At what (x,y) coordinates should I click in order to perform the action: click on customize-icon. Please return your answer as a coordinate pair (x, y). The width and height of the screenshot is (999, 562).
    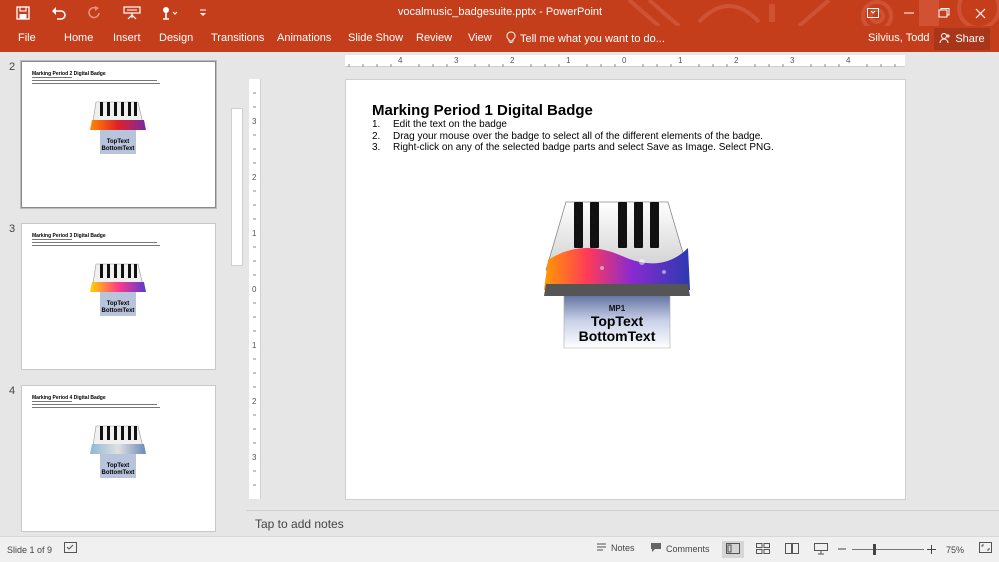
    Looking at the image, I should click on (203, 13).